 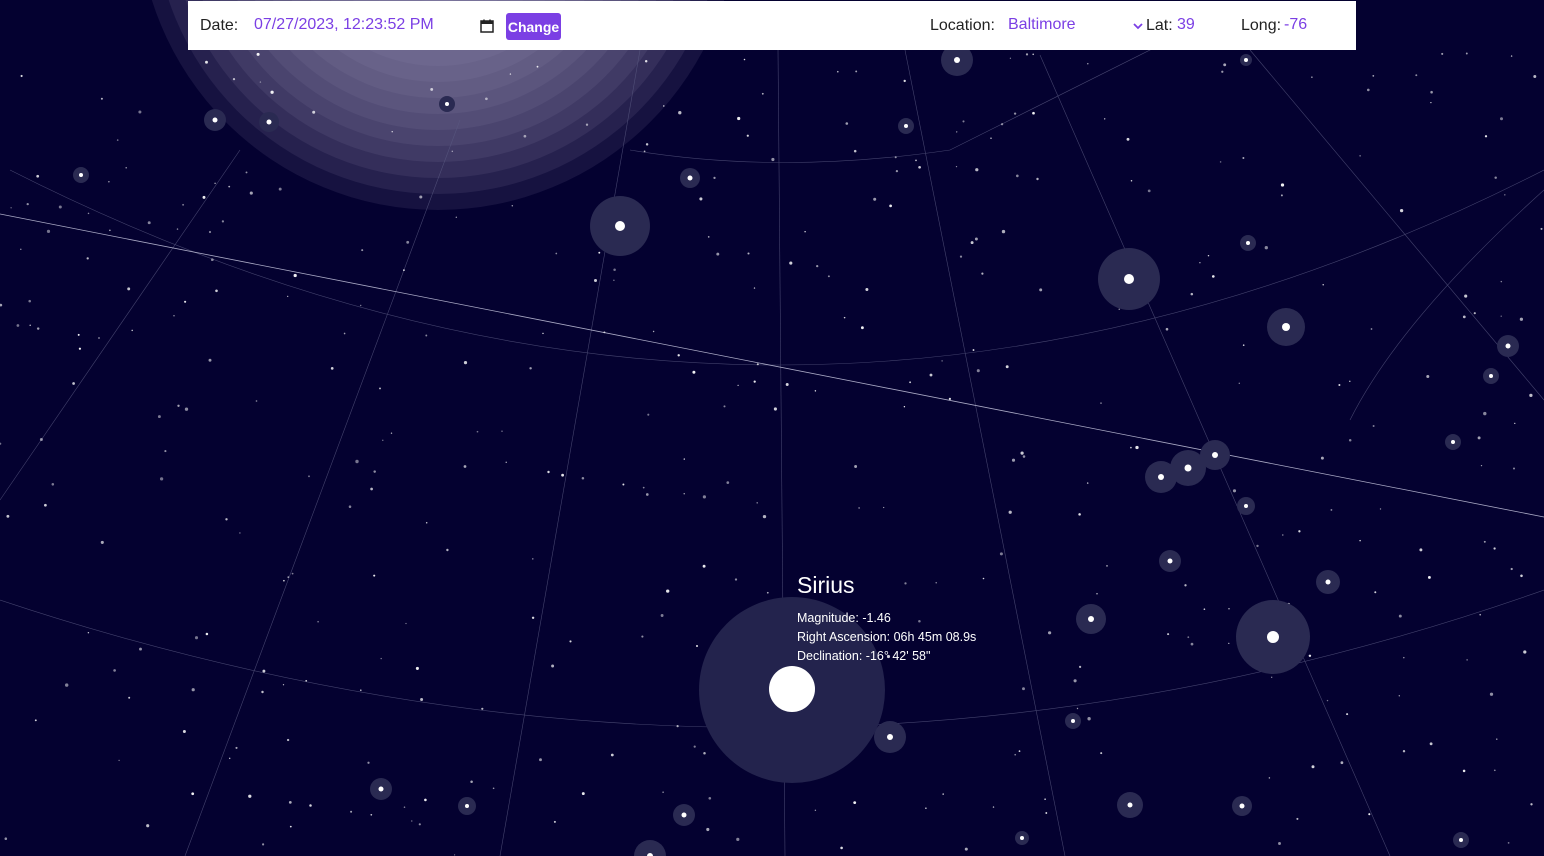 What do you see at coordinates (487, 26) in the screenshot?
I see `calendar-icon` at bounding box center [487, 26].